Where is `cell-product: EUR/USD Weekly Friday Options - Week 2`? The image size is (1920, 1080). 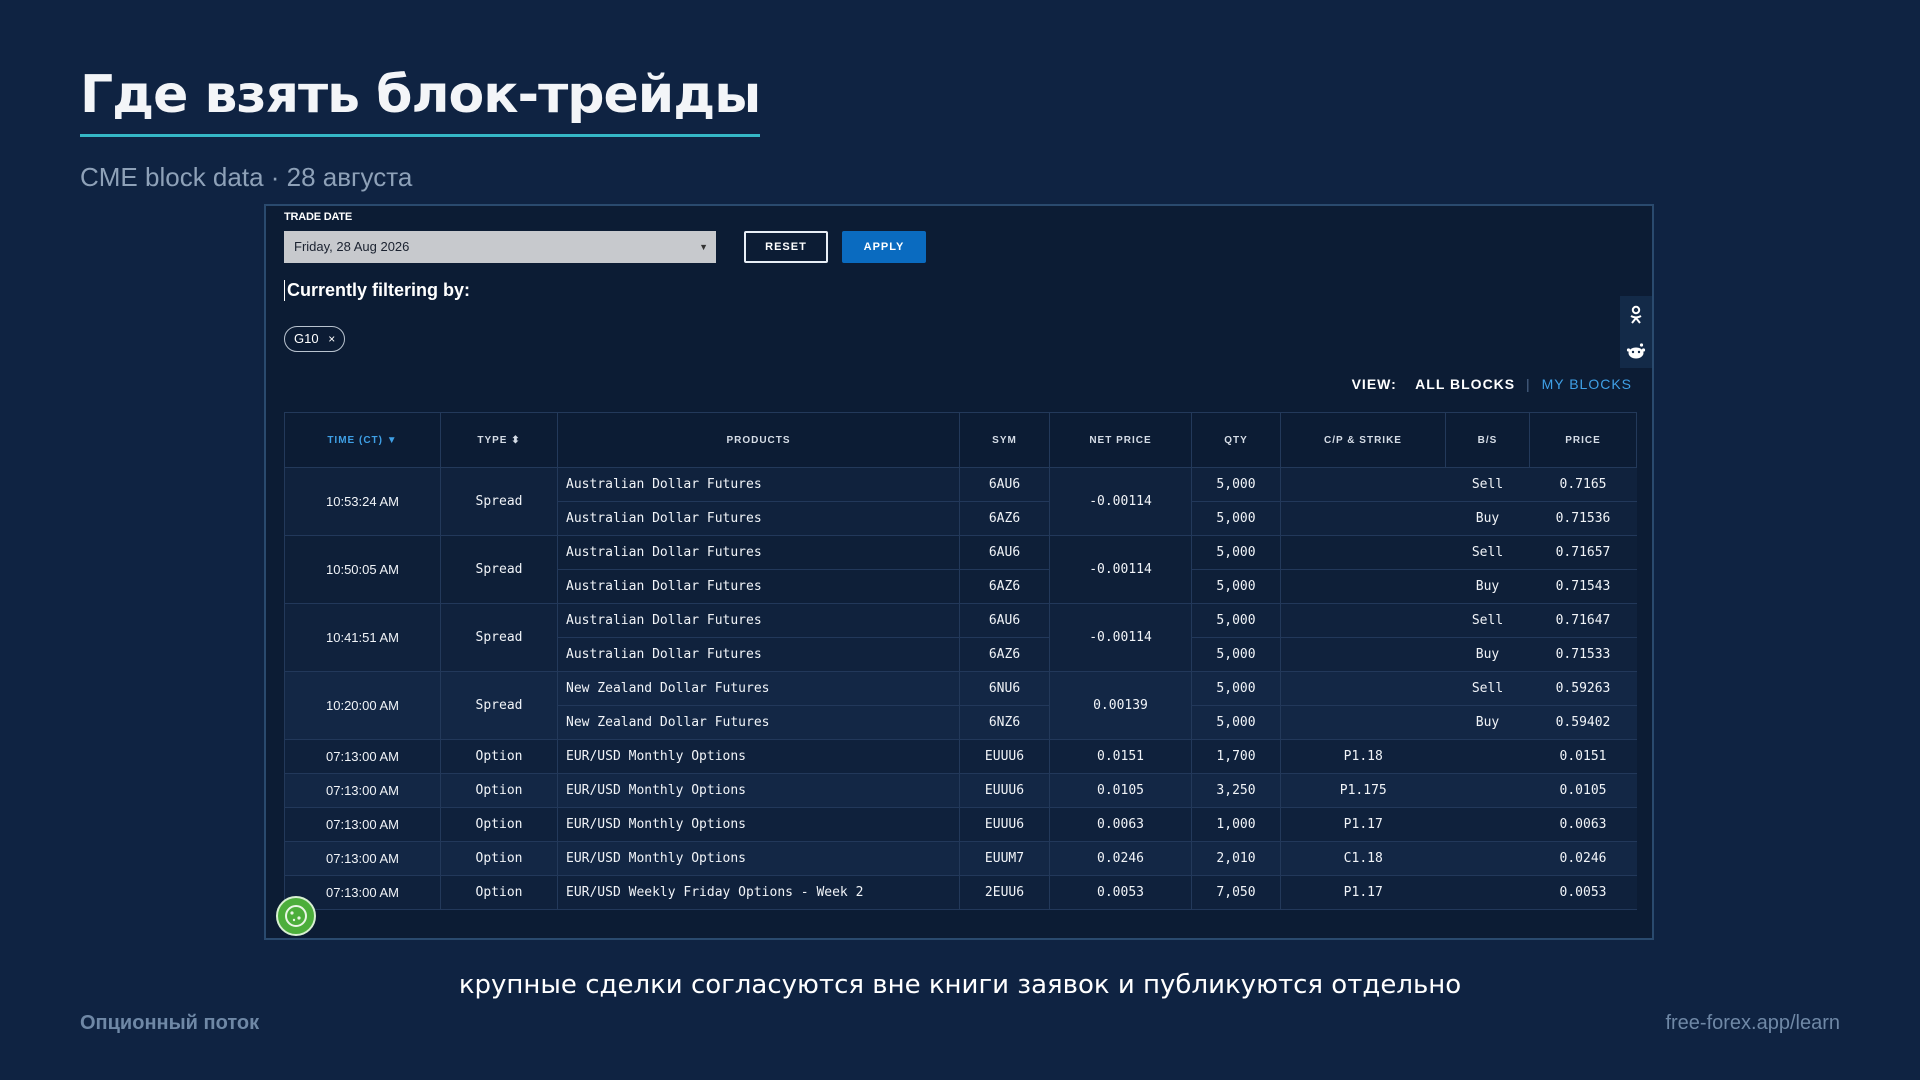
cell-product: EUR/USD Weekly Friday Options - Week 2 is located at coordinates (758, 892).